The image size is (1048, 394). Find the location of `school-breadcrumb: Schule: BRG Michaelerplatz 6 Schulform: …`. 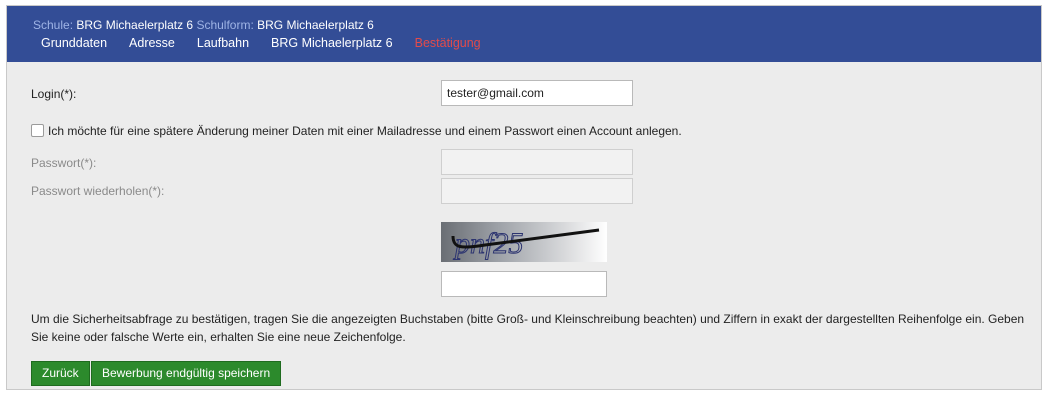

school-breadcrumb: Schule: BRG Michaelerplatz 6 Schulform: … is located at coordinates (203, 25).